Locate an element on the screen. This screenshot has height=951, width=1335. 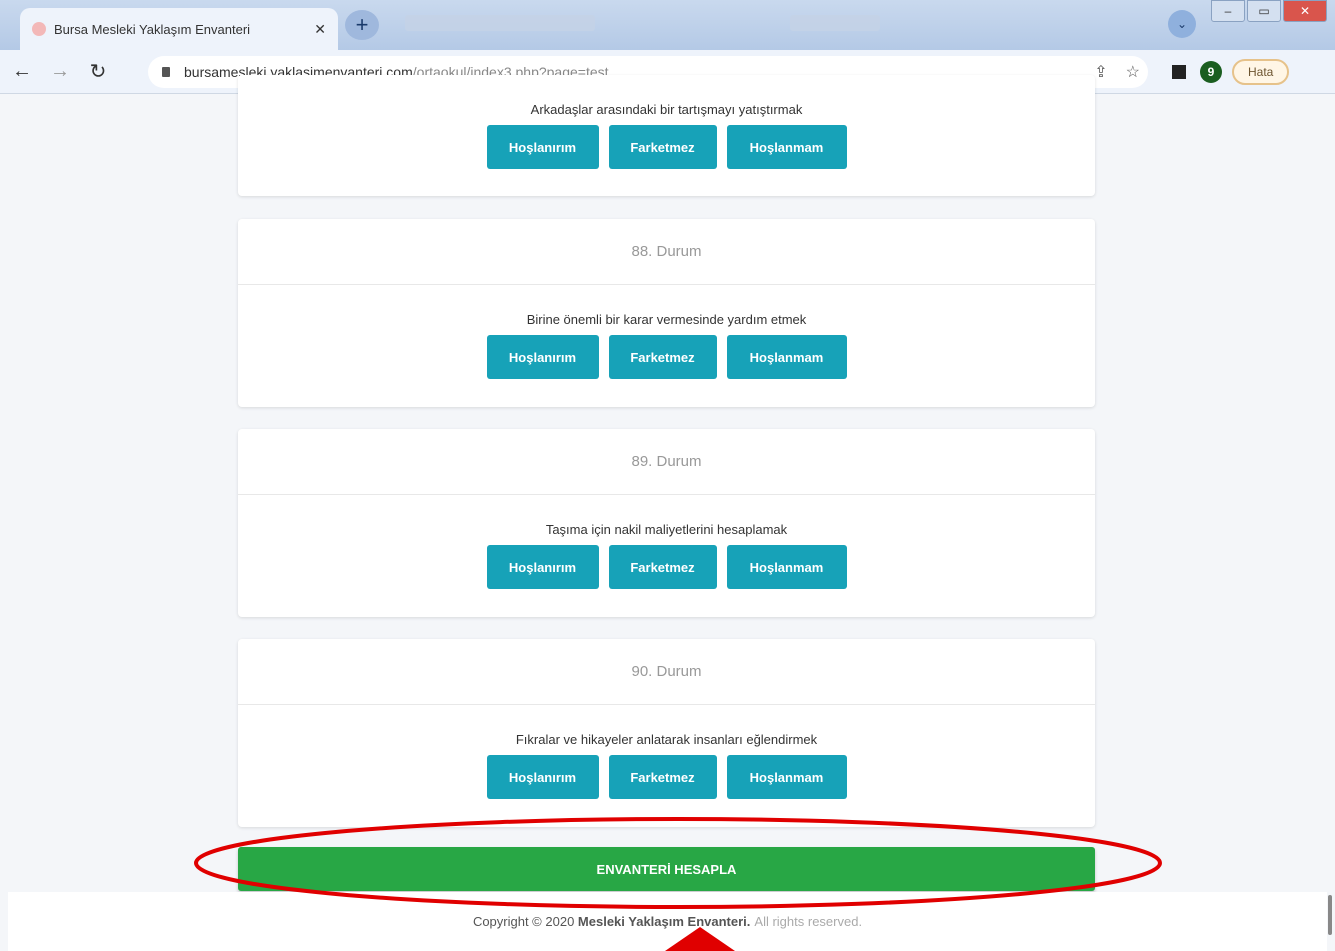
window-controls: ‒ ▭ ✕ is located at coordinates (1268, 11).